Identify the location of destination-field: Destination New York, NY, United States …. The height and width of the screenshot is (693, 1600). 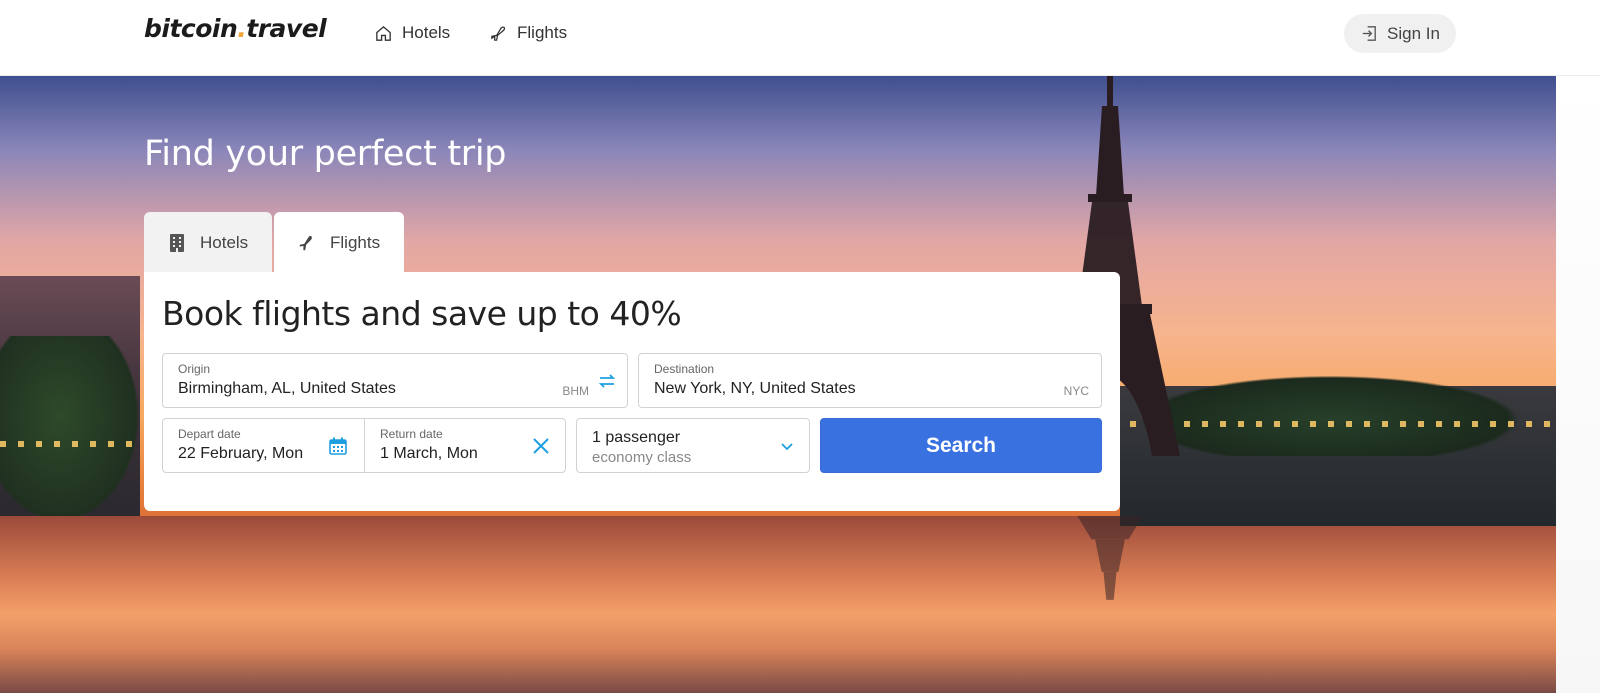
(870, 380).